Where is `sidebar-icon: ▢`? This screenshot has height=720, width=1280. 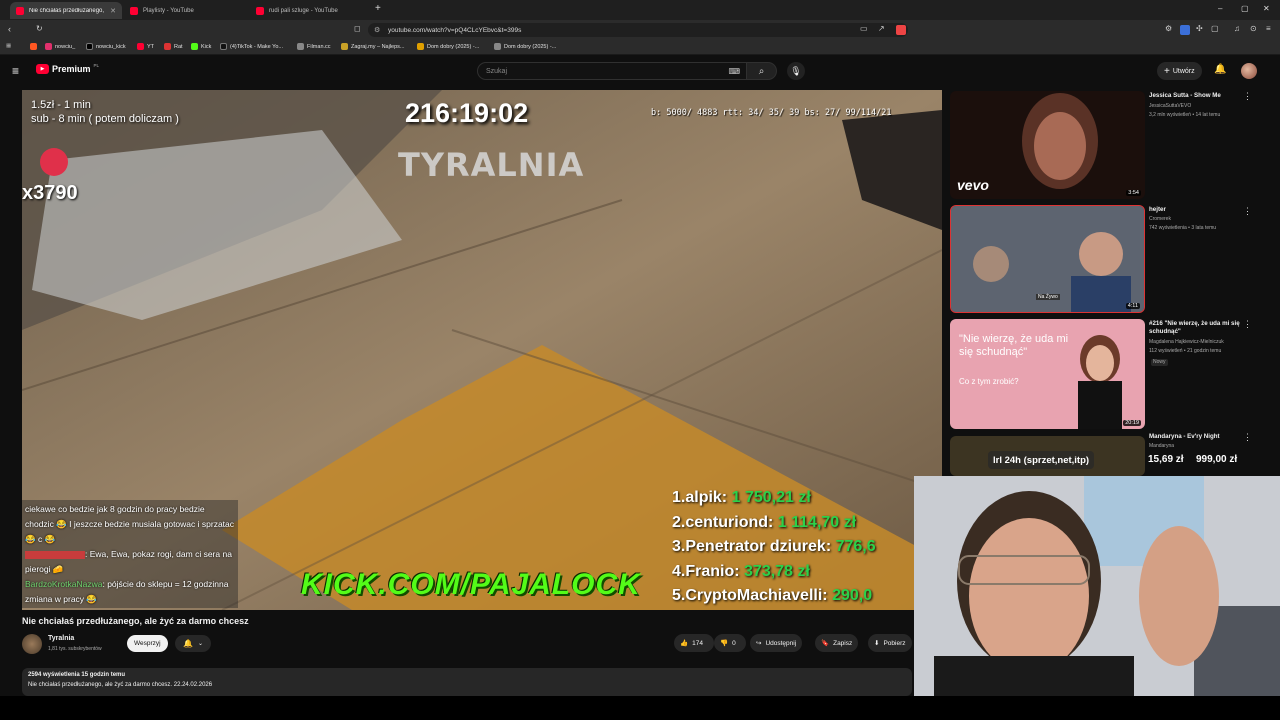
sidebar-icon: ▢ is located at coordinates (1215, 28).